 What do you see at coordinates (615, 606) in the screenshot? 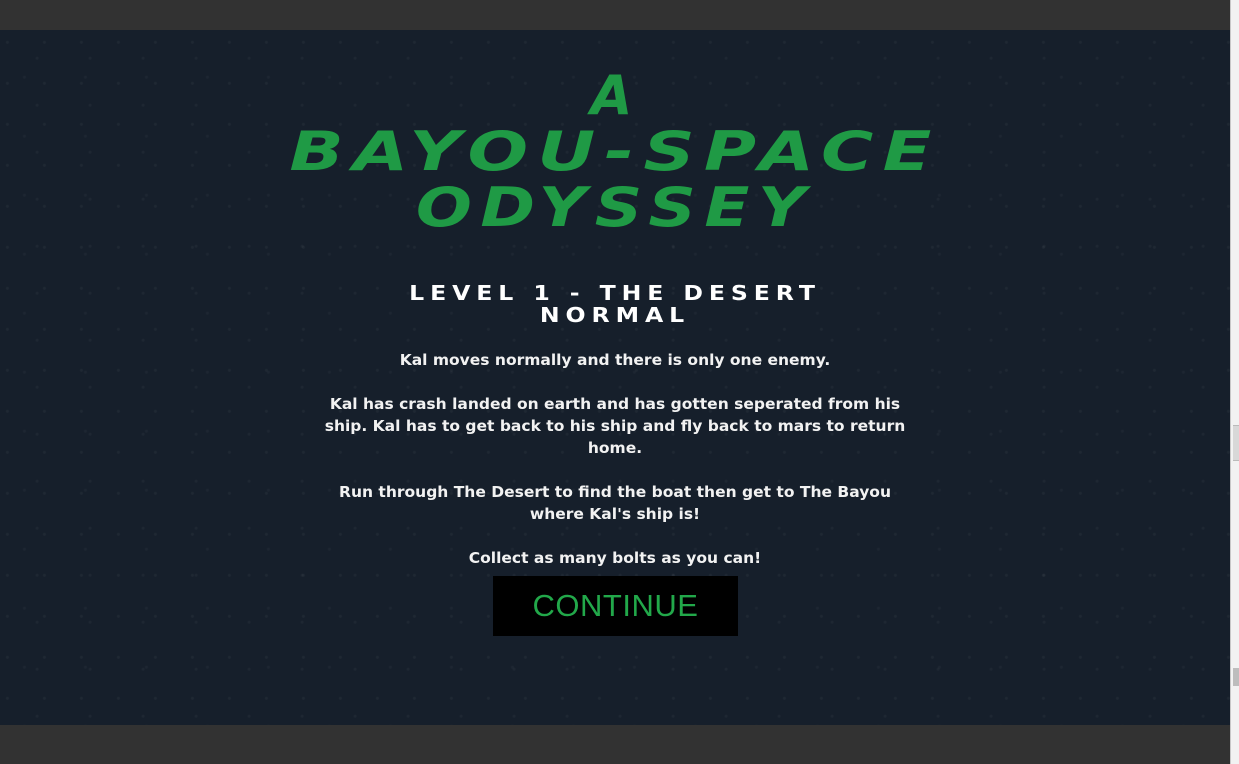
I see `continue-button: CONTINUE` at bounding box center [615, 606].